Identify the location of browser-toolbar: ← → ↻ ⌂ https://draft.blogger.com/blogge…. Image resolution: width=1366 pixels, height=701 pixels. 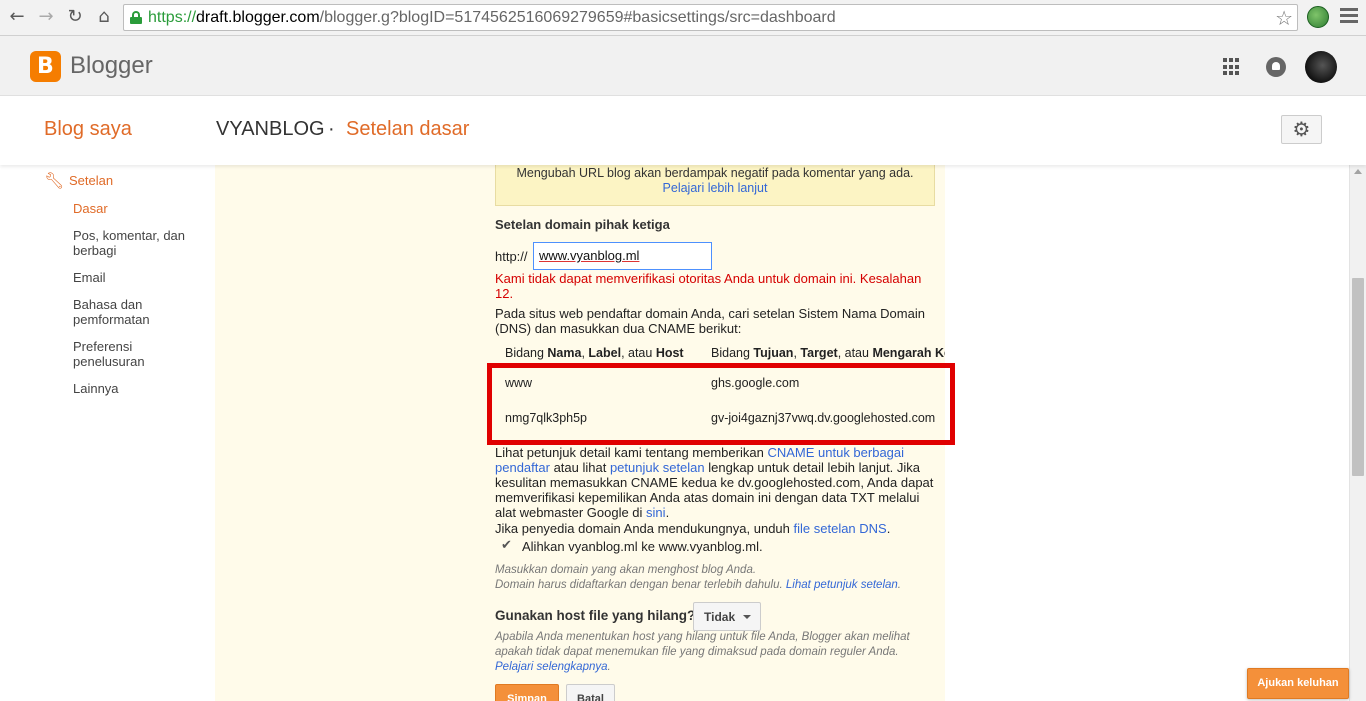
(683, 18).